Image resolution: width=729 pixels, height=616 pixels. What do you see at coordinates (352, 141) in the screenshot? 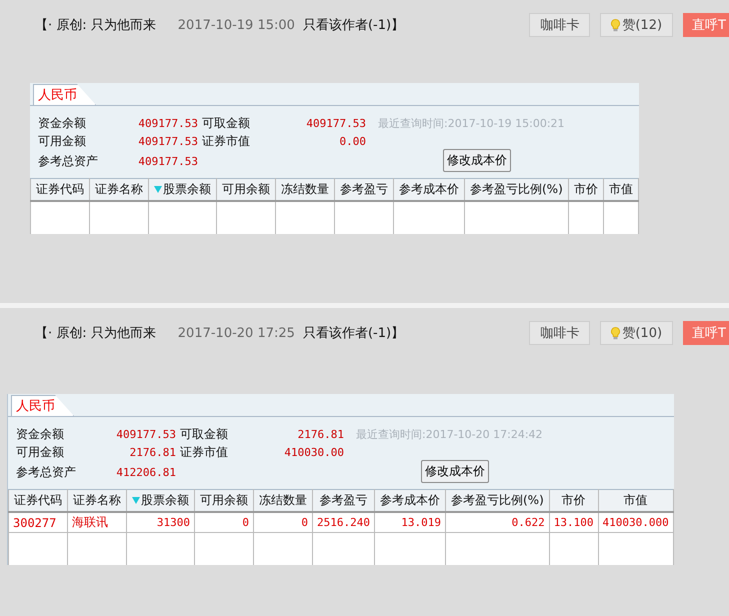
I see `field-value: 0.00` at bounding box center [352, 141].